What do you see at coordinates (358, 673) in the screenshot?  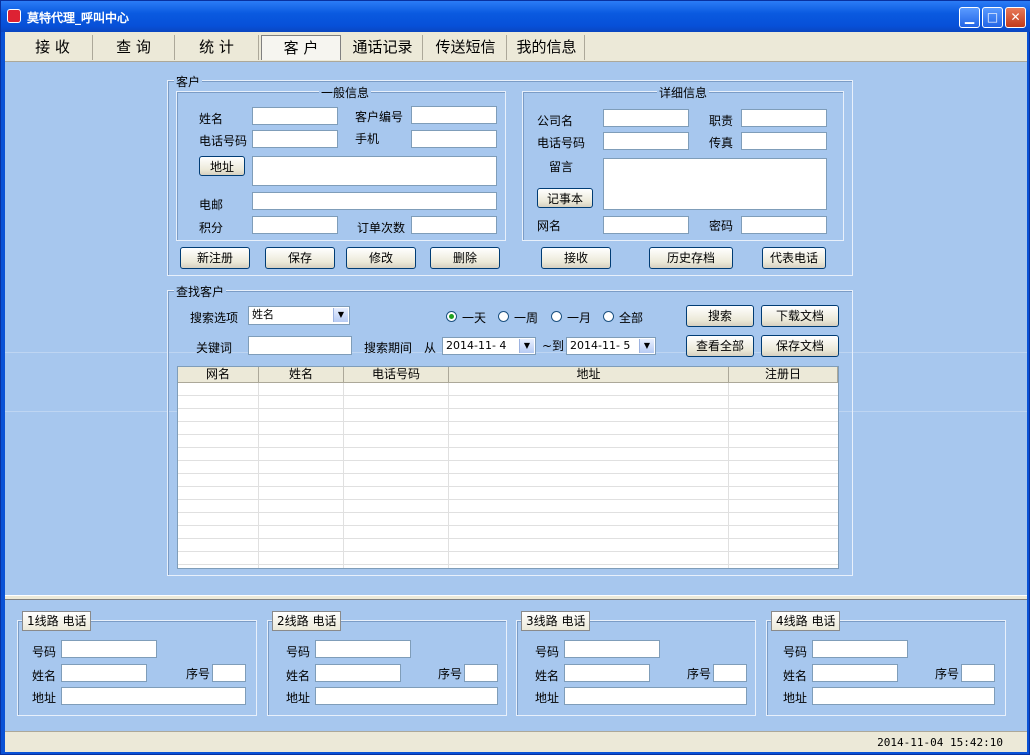 I see `line-2-name-field` at bounding box center [358, 673].